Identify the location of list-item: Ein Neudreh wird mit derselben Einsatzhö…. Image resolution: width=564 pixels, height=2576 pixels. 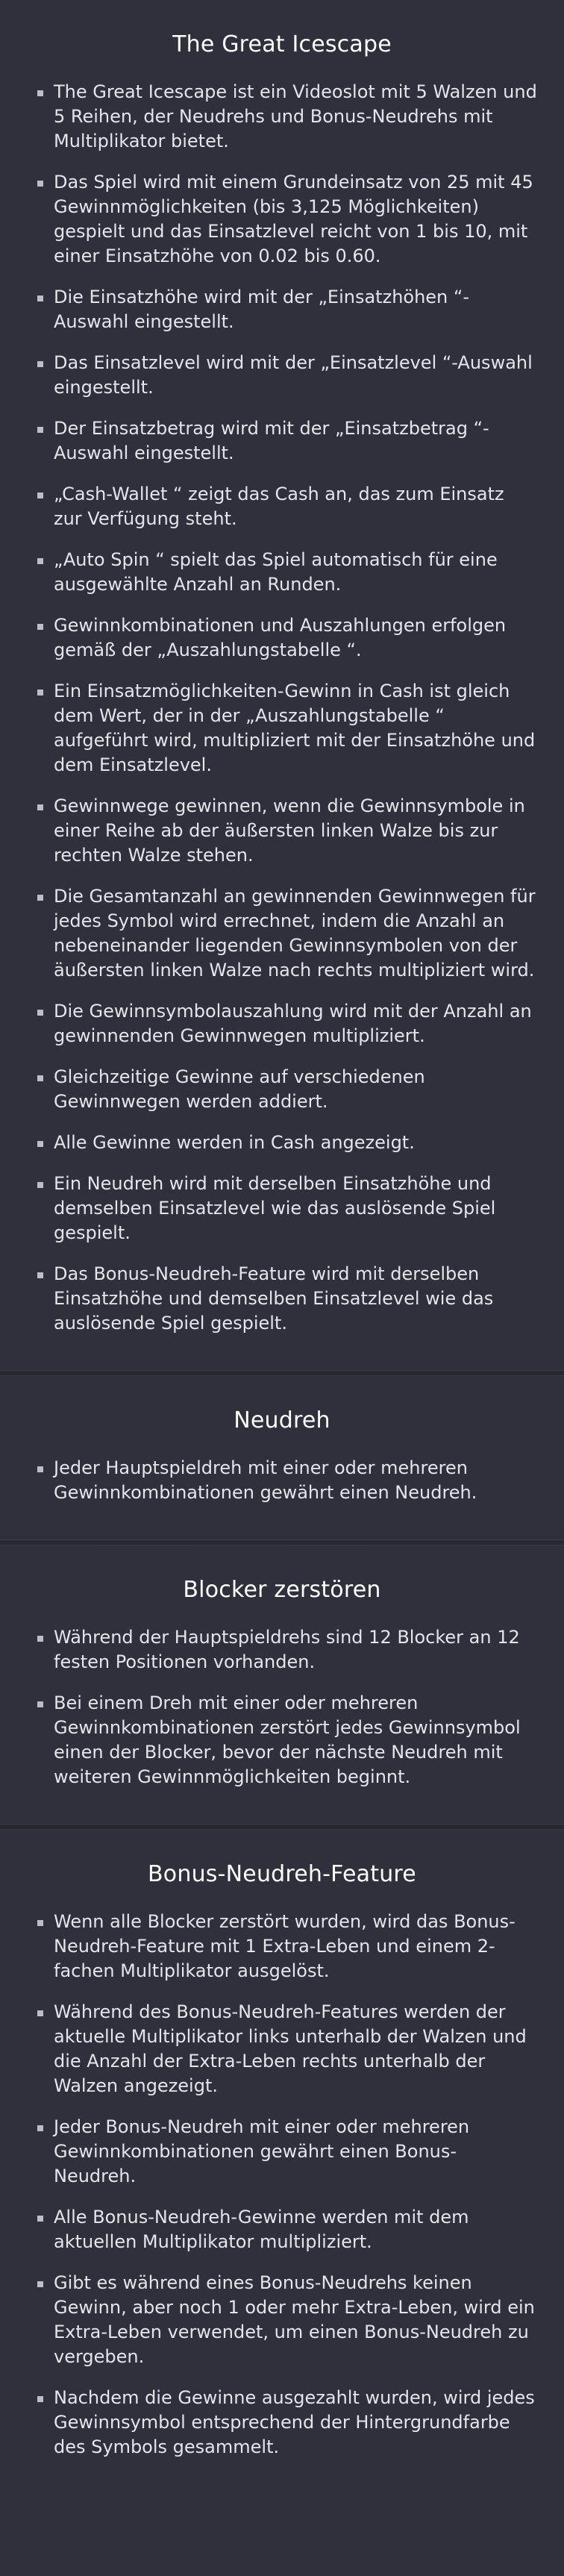
(287, 1208).